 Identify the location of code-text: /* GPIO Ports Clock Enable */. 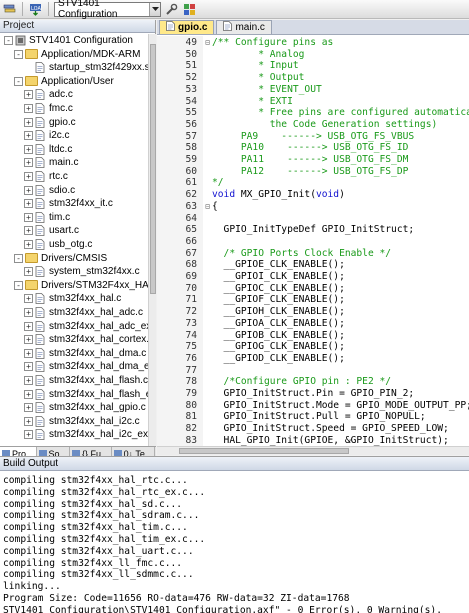
(302, 253).